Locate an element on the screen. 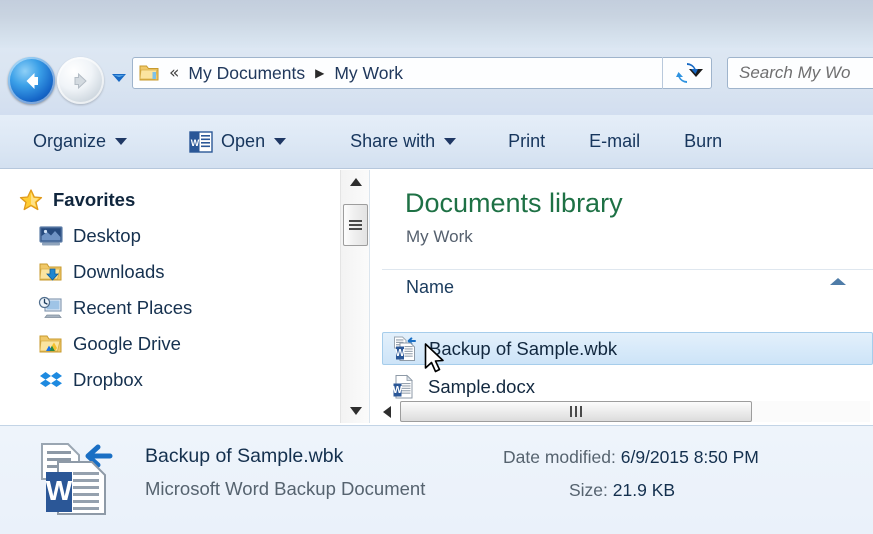 The height and width of the screenshot is (534, 873). details-size-value: 21.9 KB is located at coordinates (644, 490).